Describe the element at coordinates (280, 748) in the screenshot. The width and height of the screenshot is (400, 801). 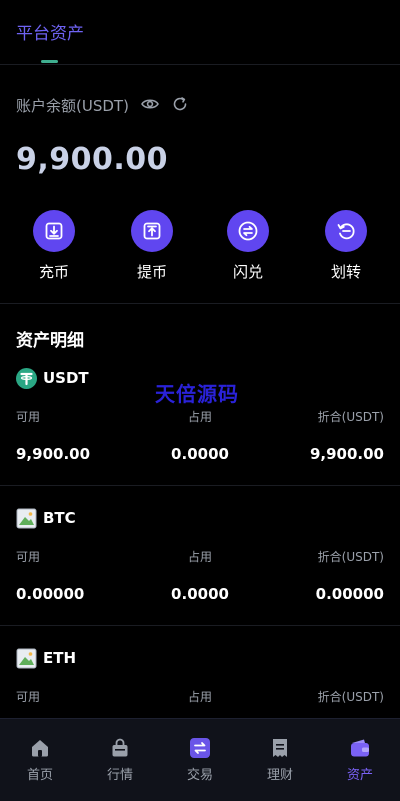
I see `finance-icon` at that location.